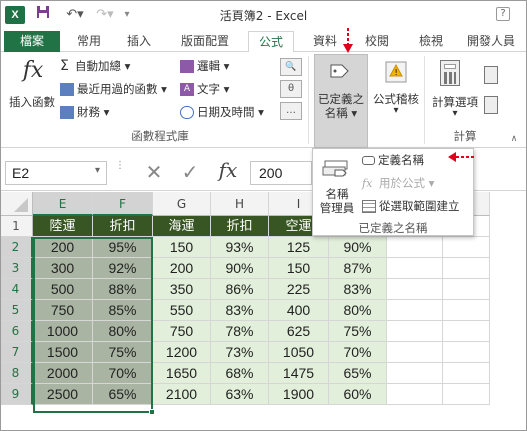  What do you see at coordinates (63, 289) in the screenshot?
I see `table-cell: 500` at bounding box center [63, 289].